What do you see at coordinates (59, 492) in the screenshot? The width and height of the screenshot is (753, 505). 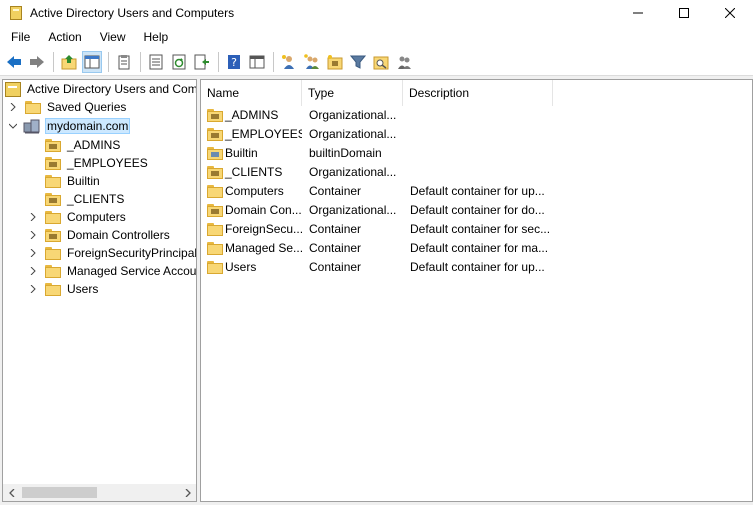 I see `scroll-thumb` at bounding box center [59, 492].